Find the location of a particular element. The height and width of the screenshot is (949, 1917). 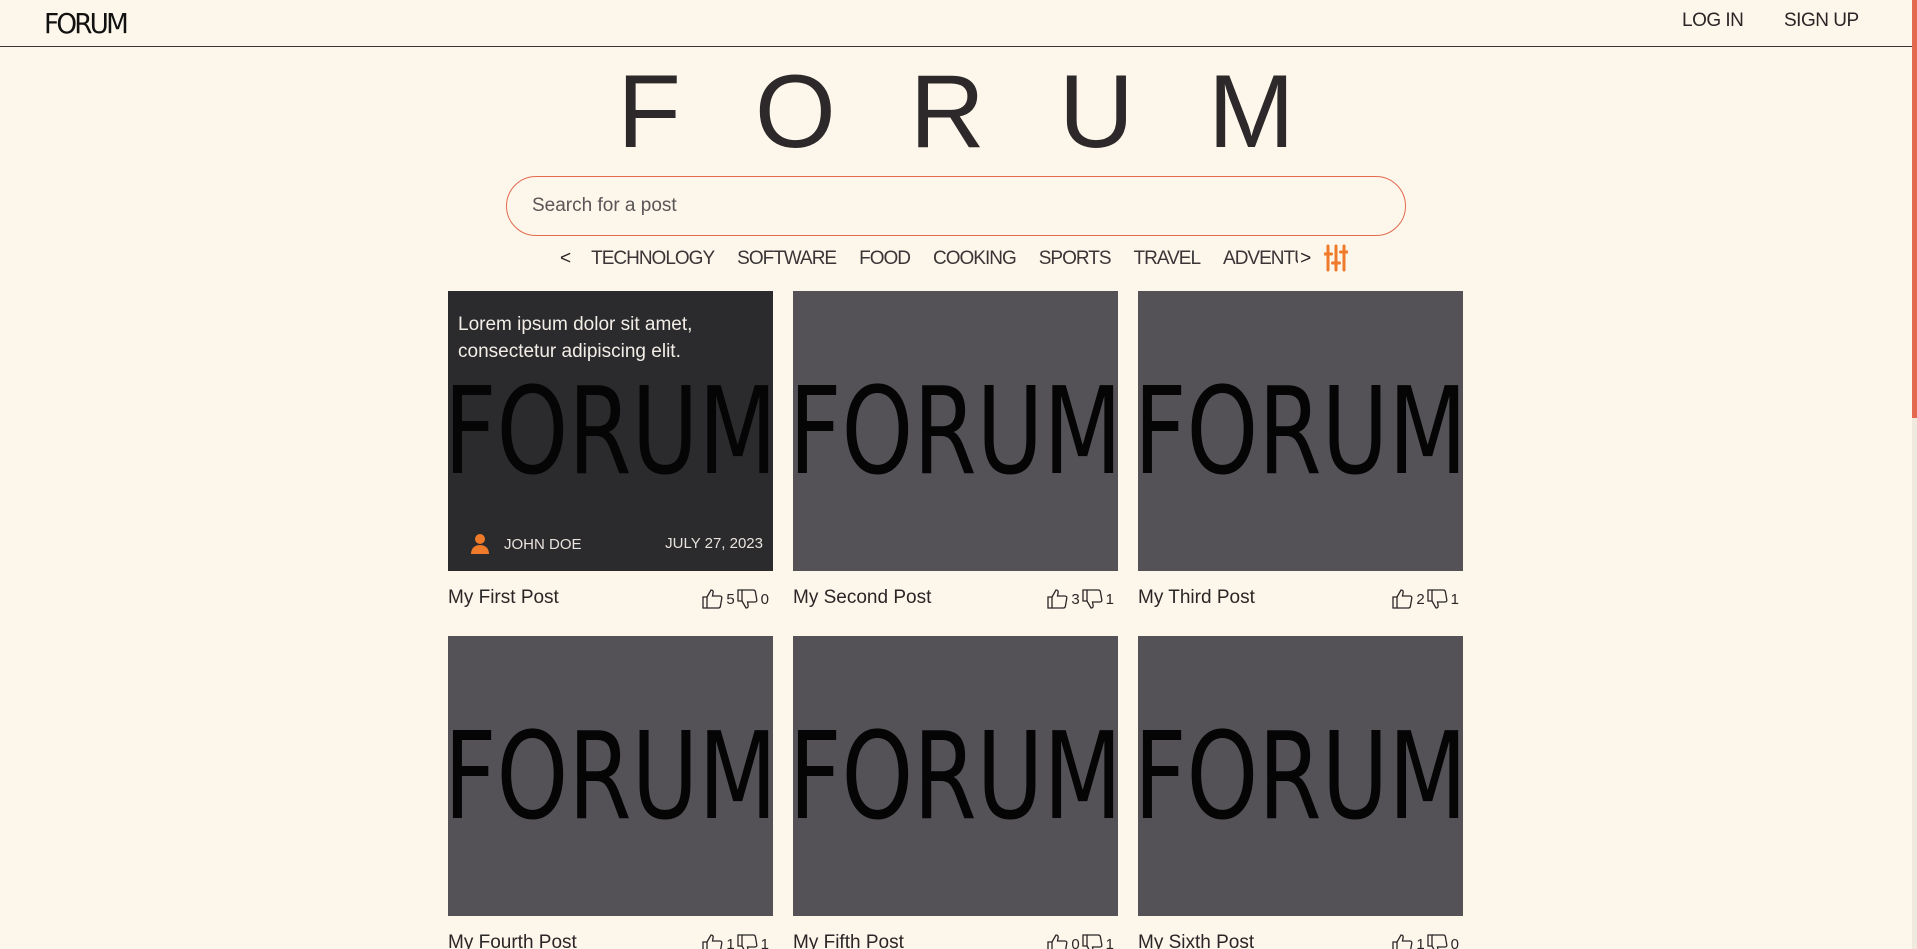

like-count: 0 is located at coordinates (1075, 942).